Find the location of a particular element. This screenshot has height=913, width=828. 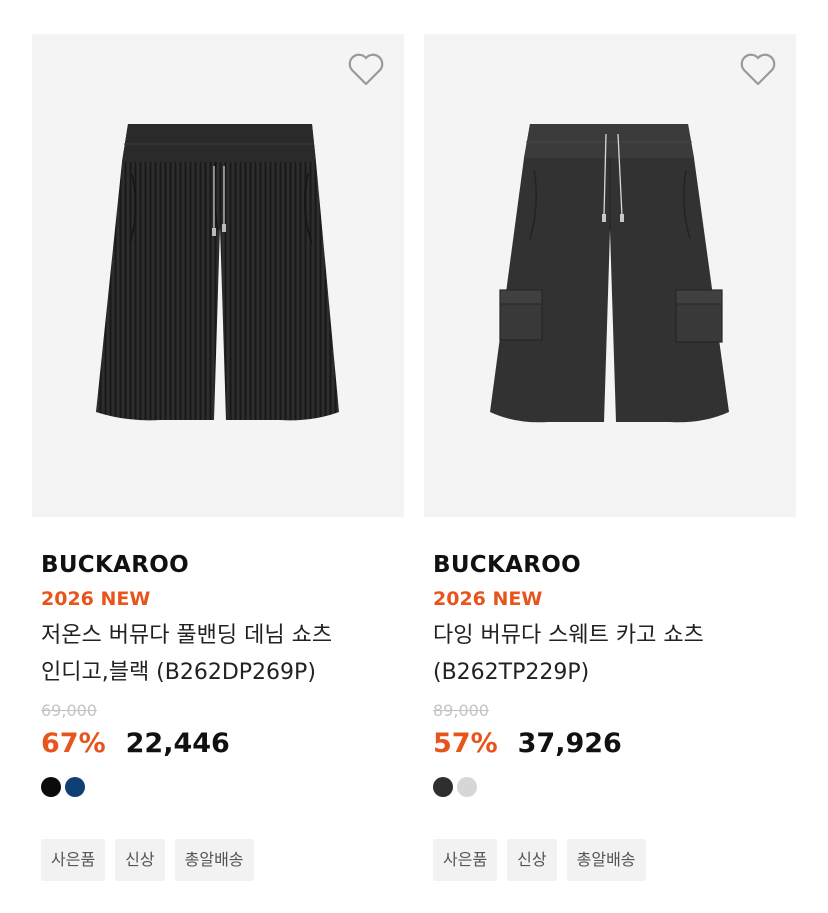

product-name: 저온스 버뮤다 풀밴딩 데님 쇼츠 인디고,블랙 (B262DP269P) is located at coordinates (216, 654).